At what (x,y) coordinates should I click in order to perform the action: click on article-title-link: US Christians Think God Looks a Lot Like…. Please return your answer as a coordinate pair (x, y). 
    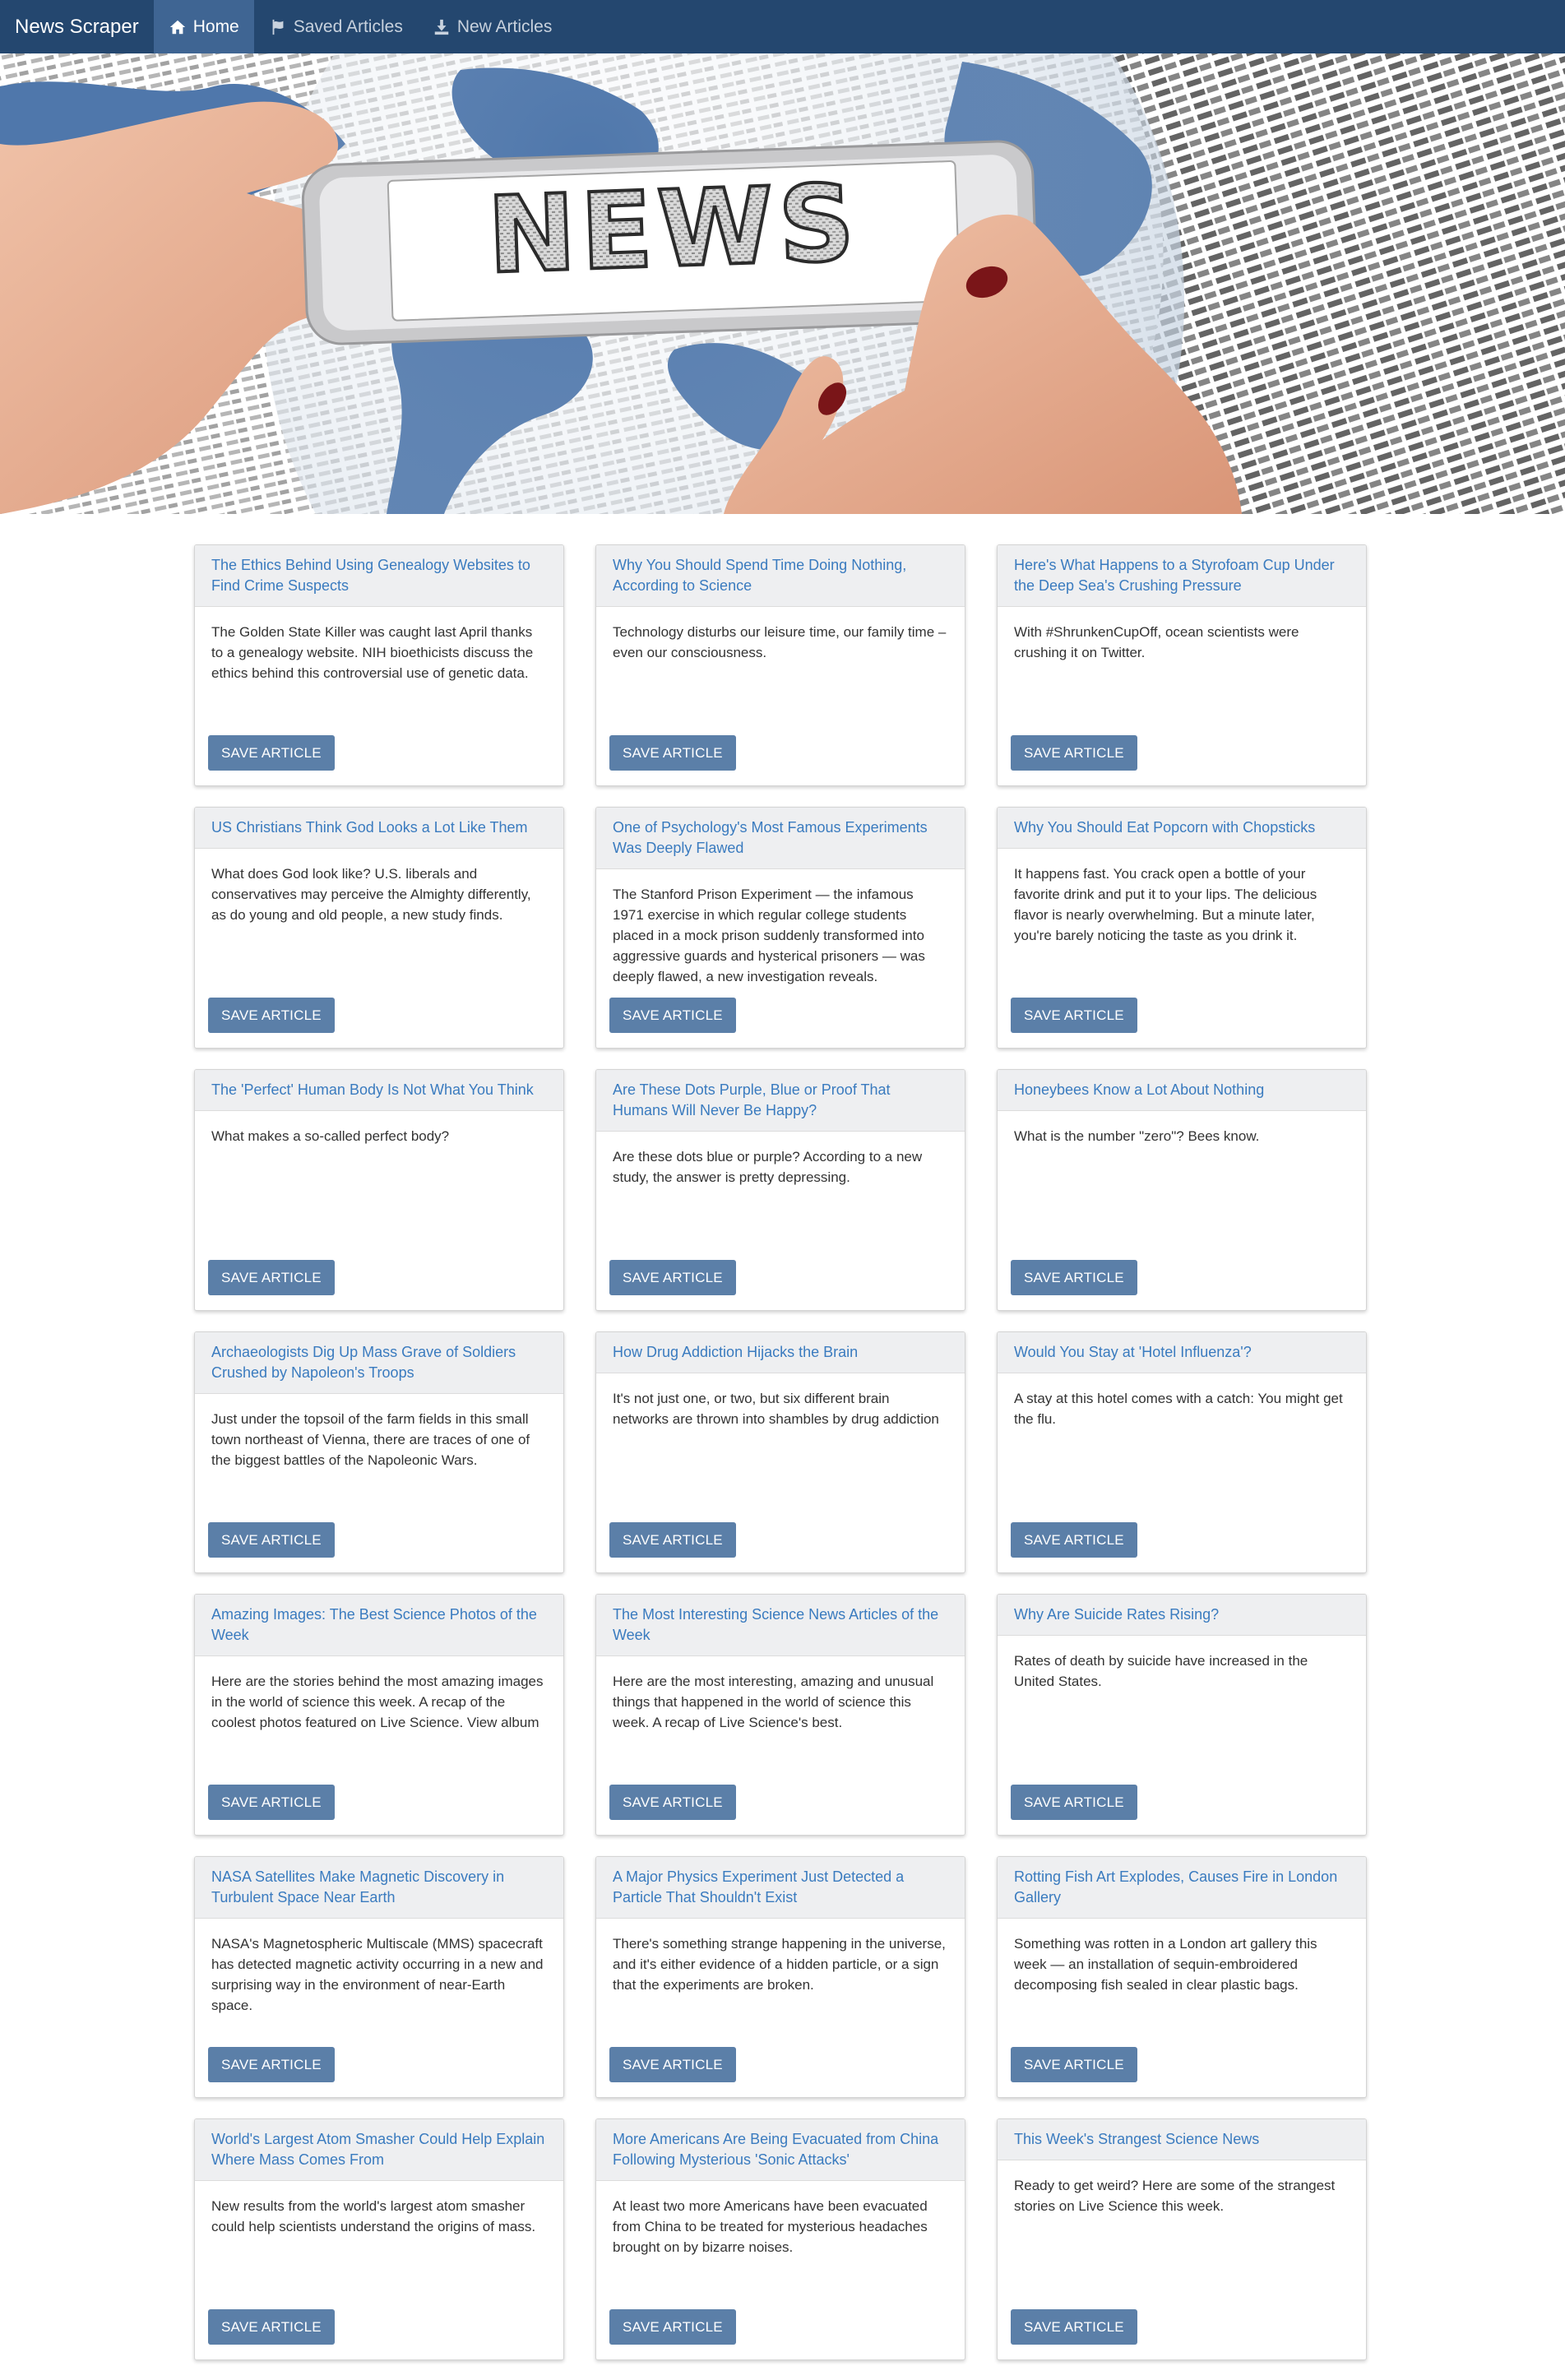
    Looking at the image, I should click on (379, 828).